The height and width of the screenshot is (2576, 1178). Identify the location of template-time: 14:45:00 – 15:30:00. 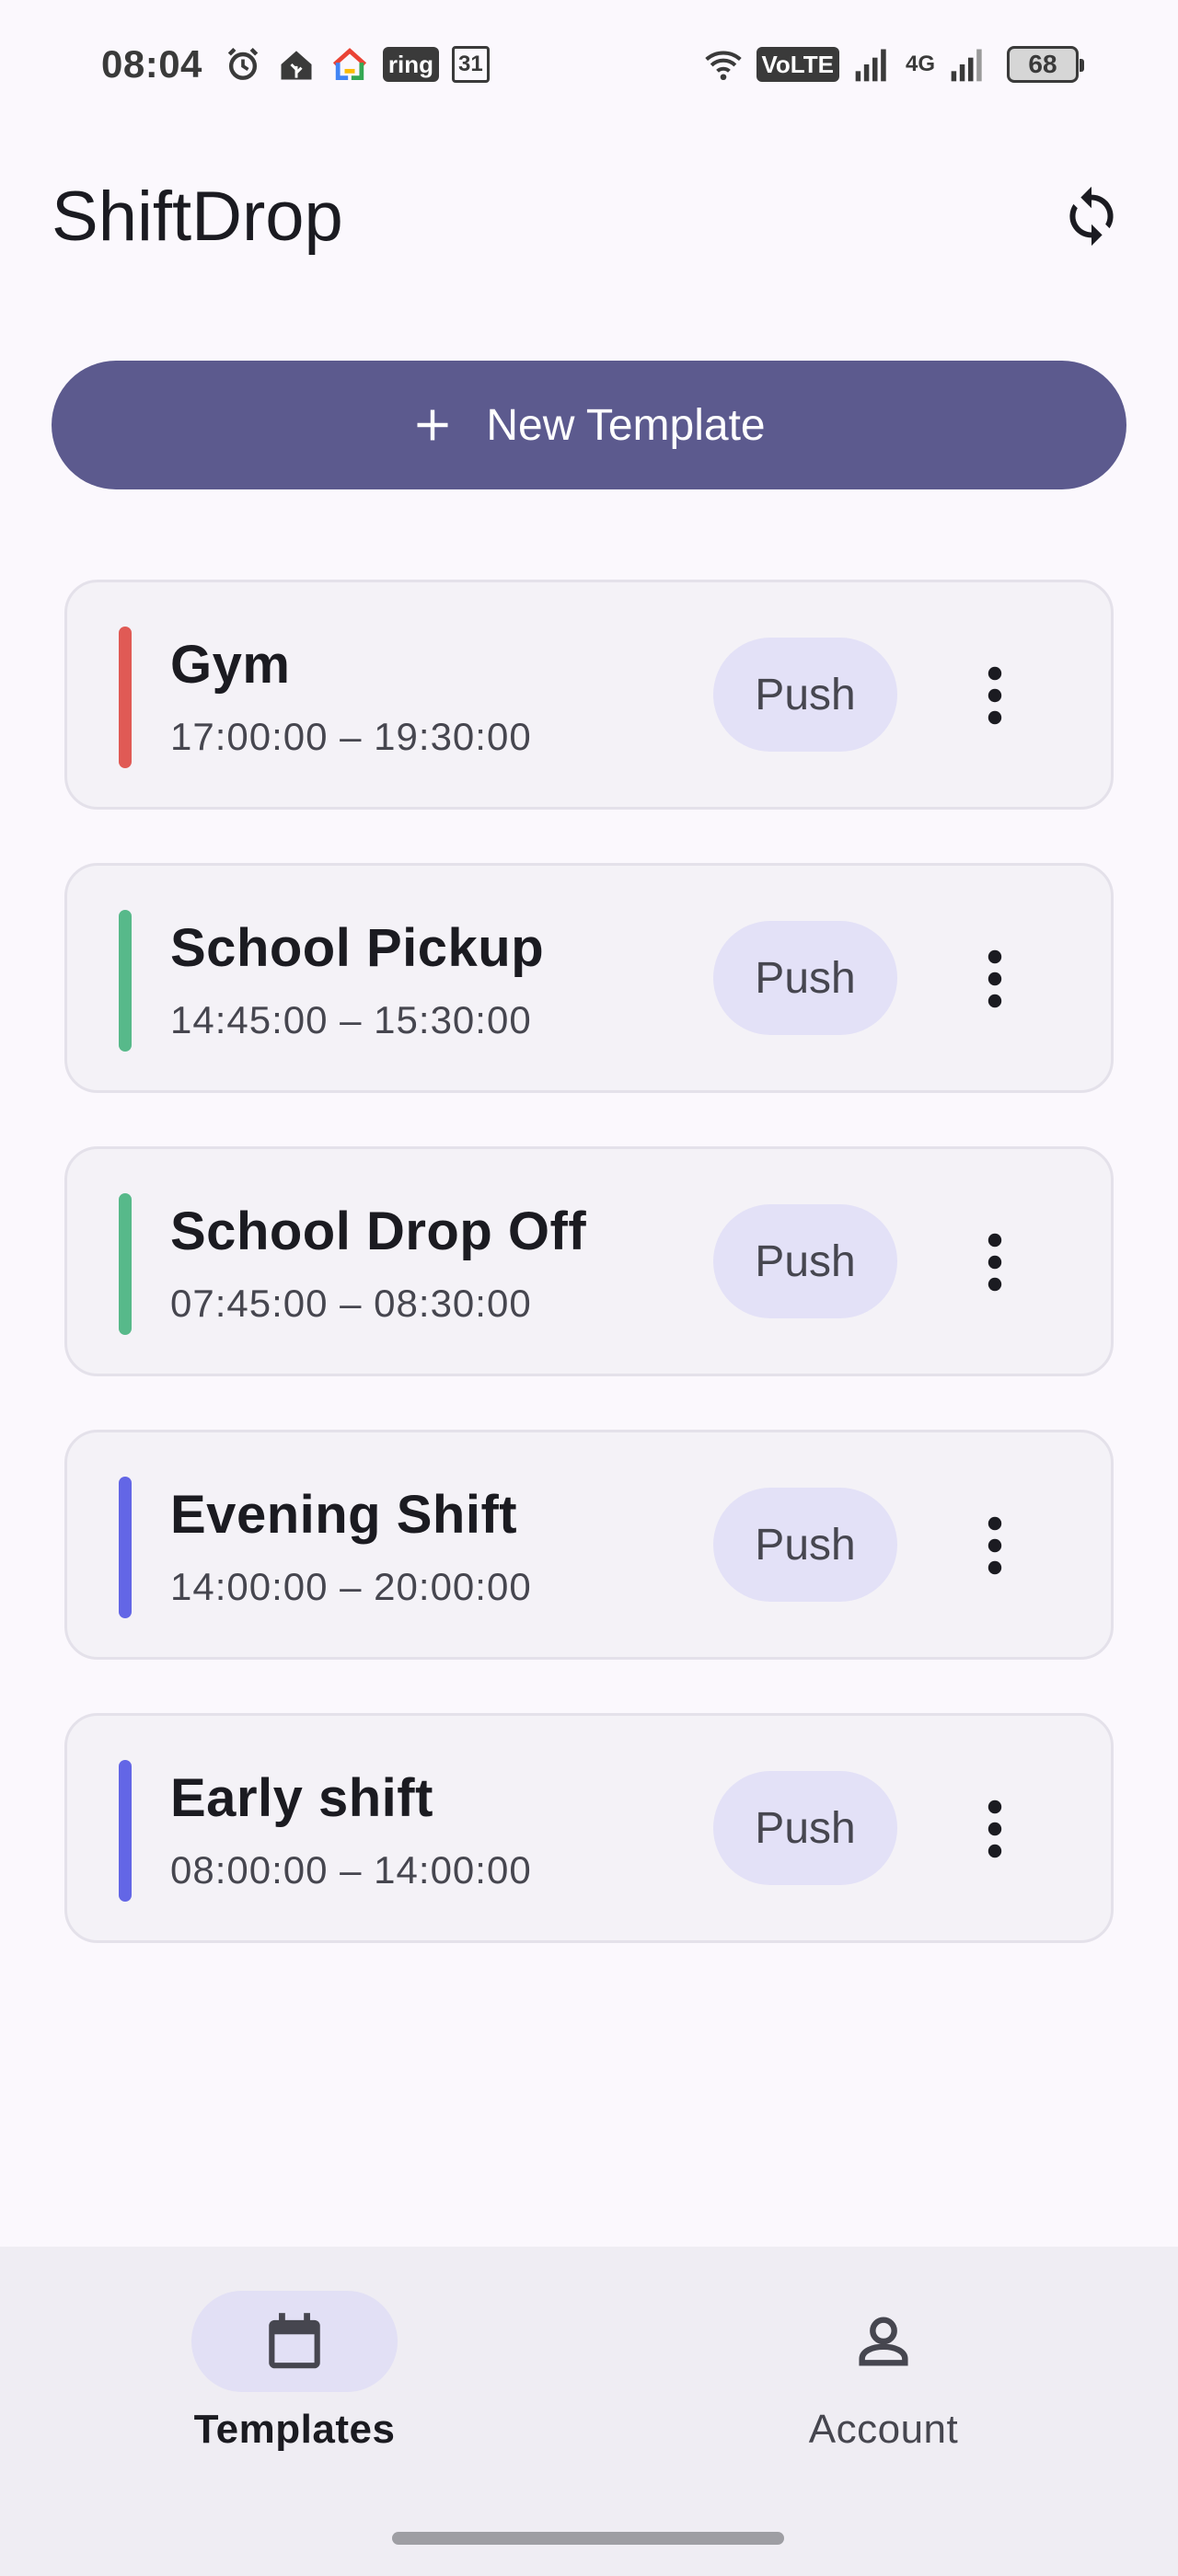
(351, 1020).